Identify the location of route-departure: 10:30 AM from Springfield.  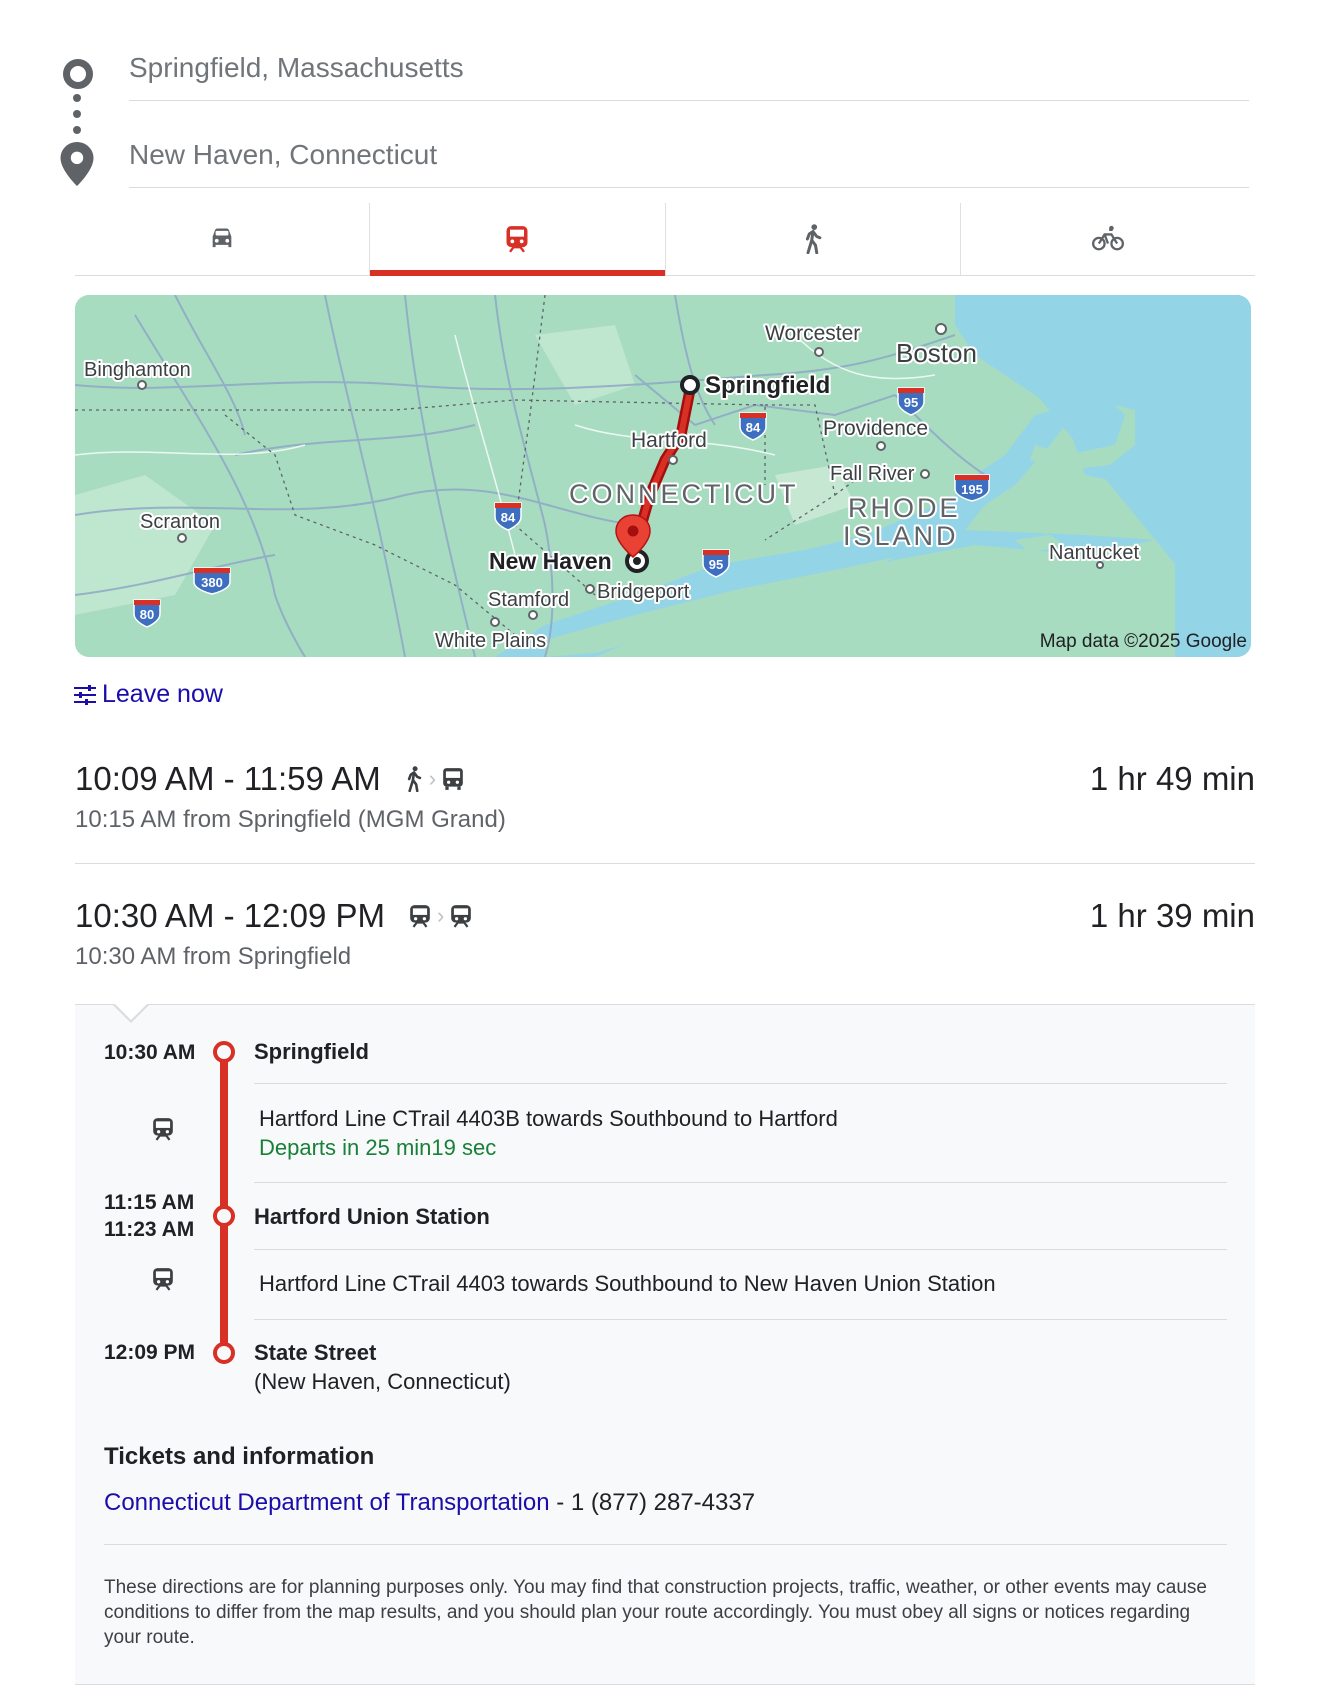
(213, 956).